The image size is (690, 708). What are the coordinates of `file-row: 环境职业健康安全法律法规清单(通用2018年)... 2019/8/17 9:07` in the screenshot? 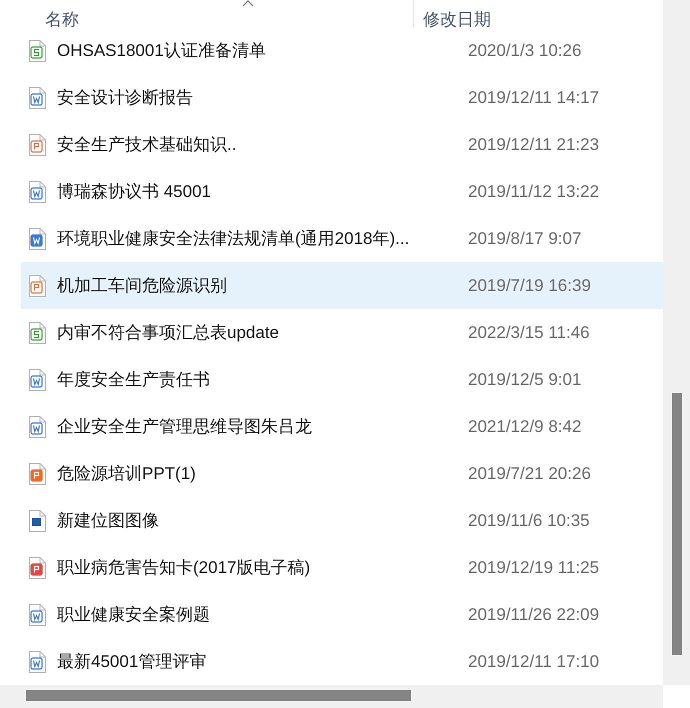 It's located at (342, 238).